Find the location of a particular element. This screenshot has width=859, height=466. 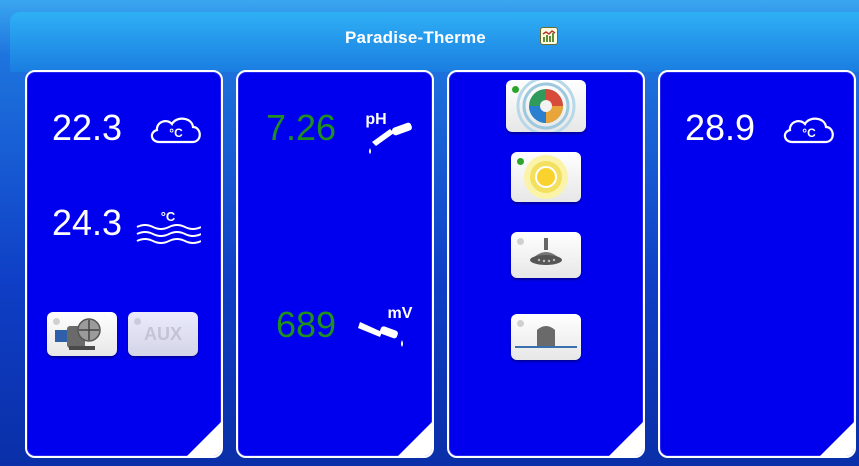

water-unit: °C is located at coordinates (168, 216).